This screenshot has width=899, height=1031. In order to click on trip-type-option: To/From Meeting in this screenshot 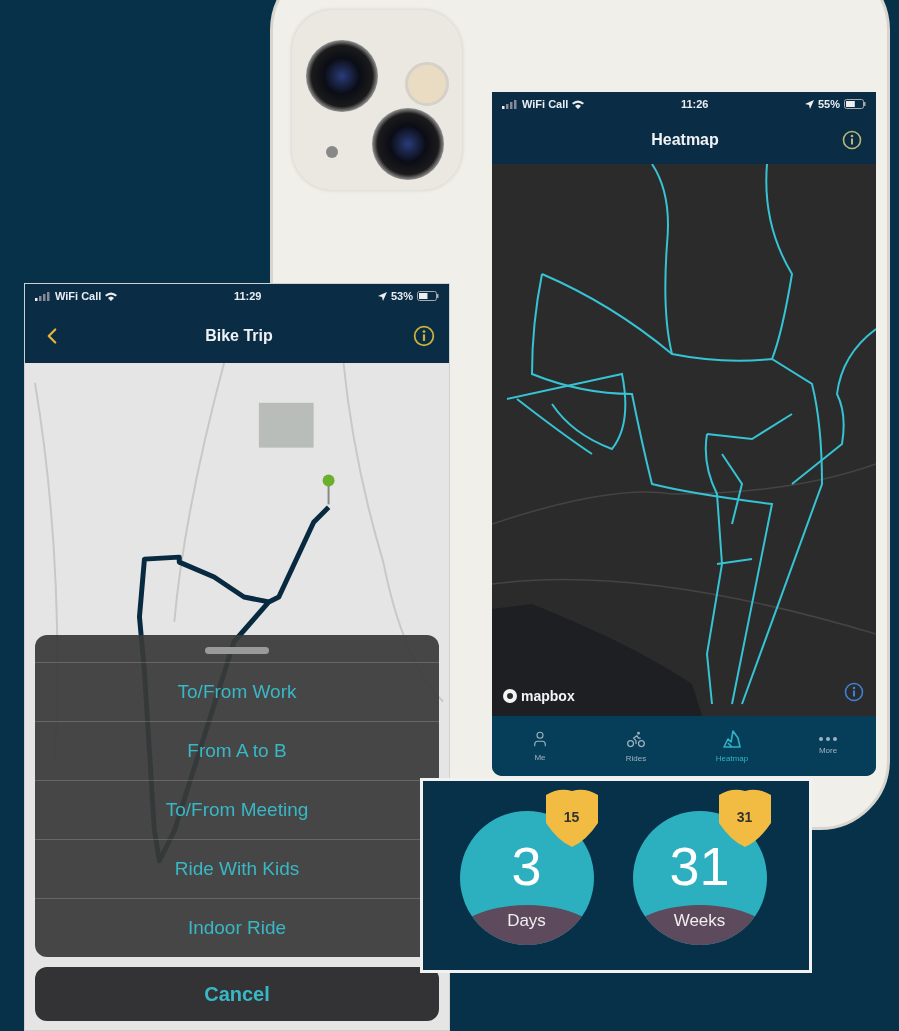, I will do `click(237, 810)`.